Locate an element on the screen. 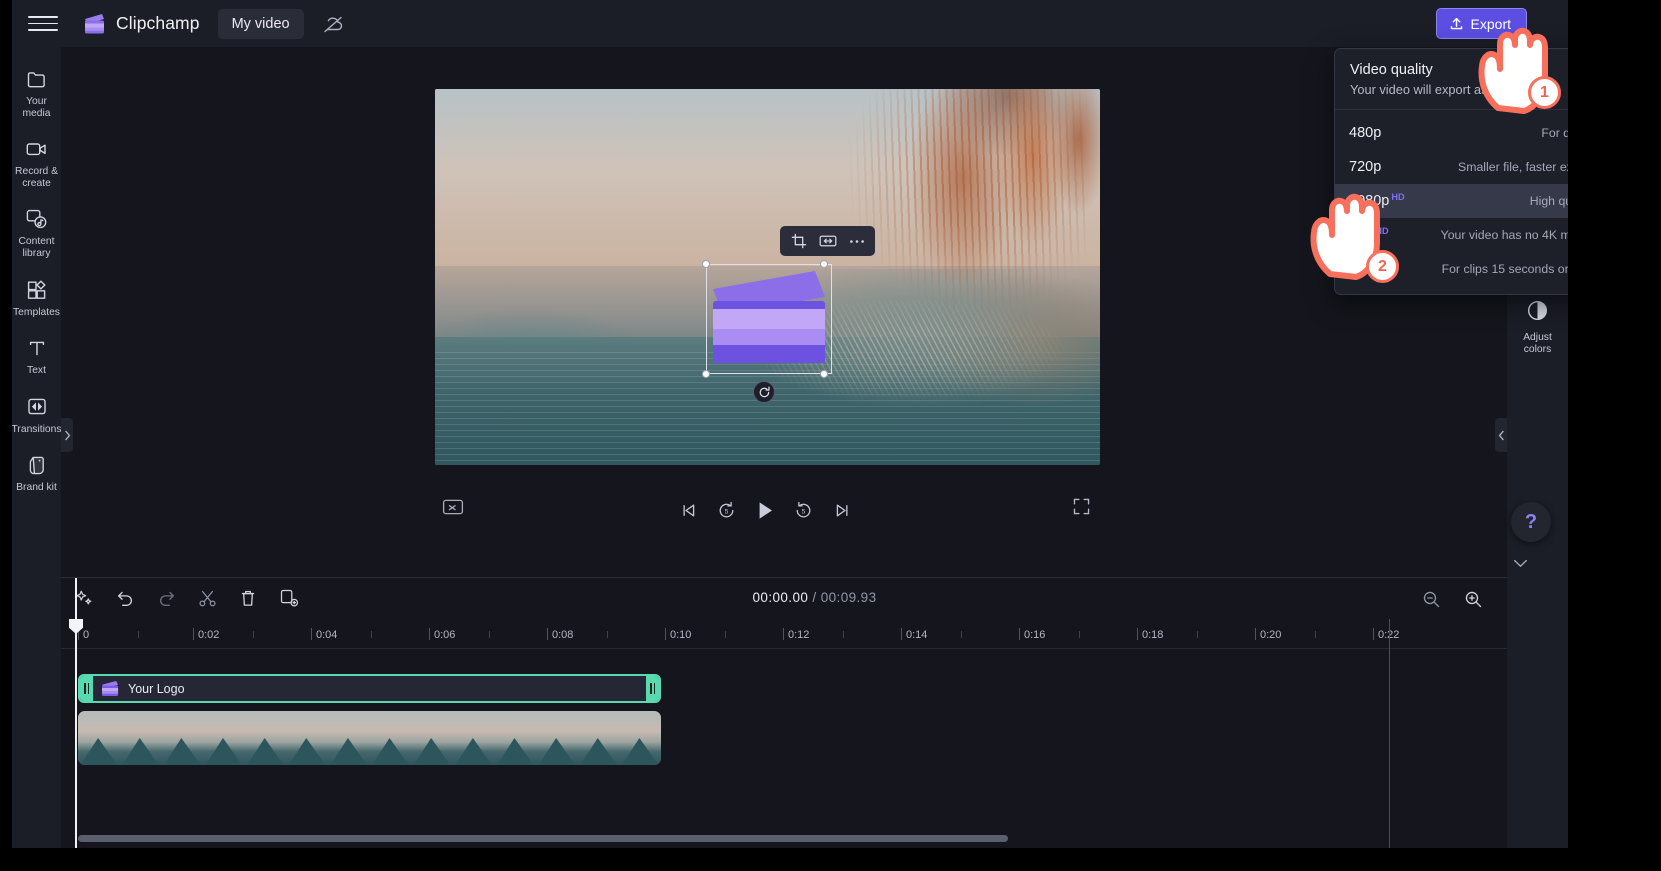  skip-end-button is located at coordinates (842, 510).